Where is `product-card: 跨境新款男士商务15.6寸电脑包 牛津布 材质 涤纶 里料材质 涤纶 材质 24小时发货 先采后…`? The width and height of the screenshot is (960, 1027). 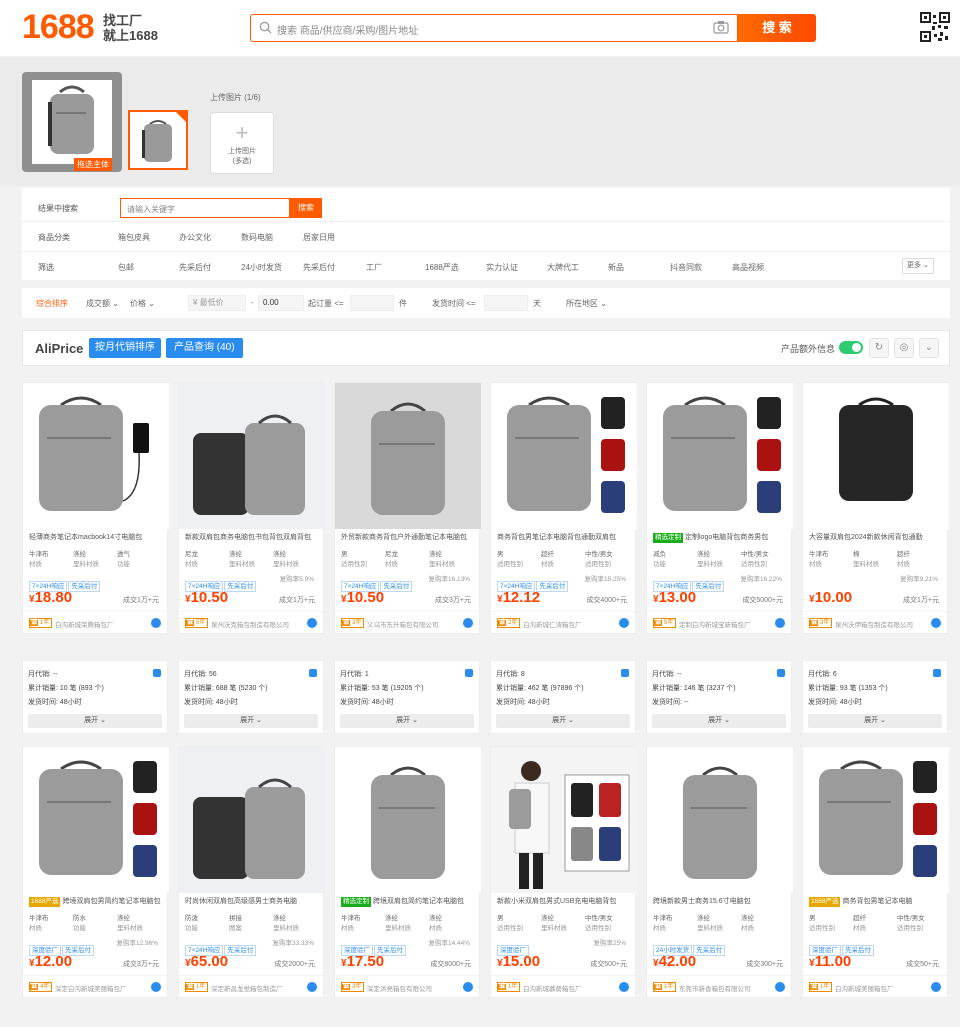 product-card: 跨境新款男士商务15.6寸电脑包 牛津布 材质 涤纶 里料材质 涤纶 材质 24小时发货 先采后… is located at coordinates (719, 872).